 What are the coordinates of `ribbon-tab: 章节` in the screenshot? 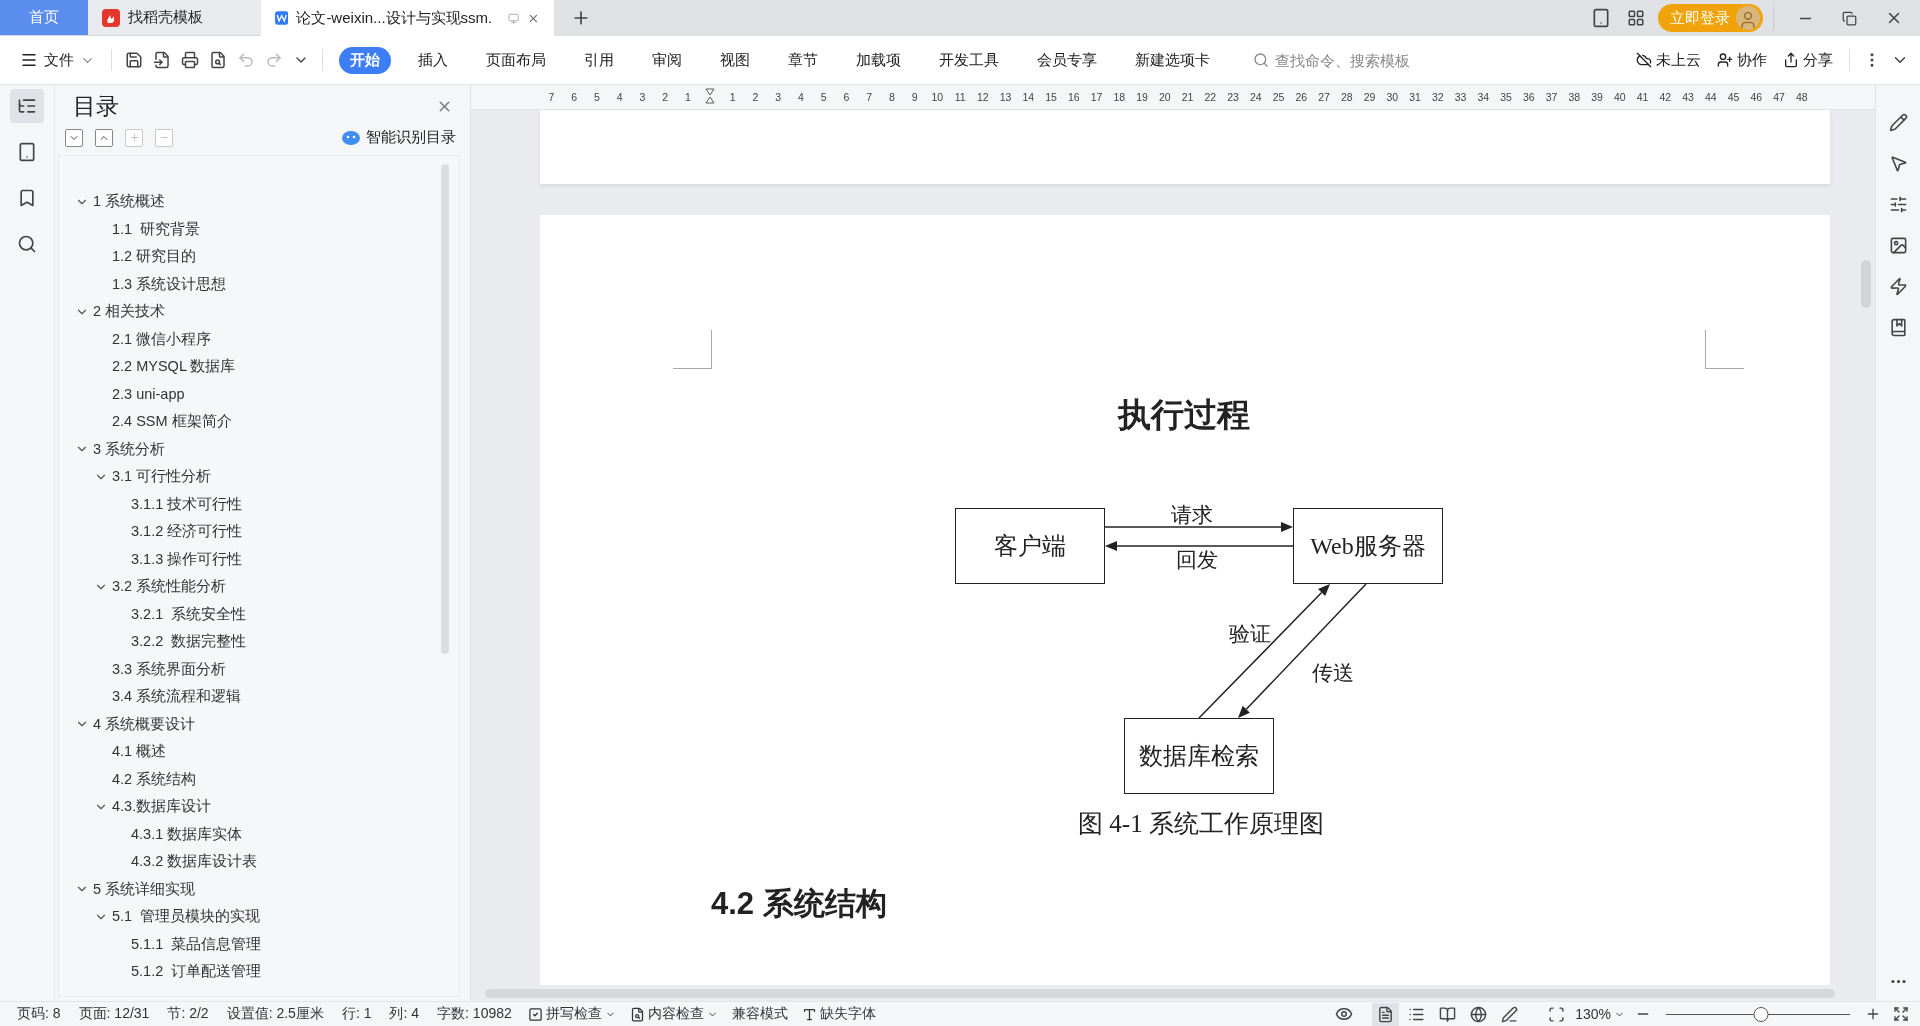 It's located at (803, 60).